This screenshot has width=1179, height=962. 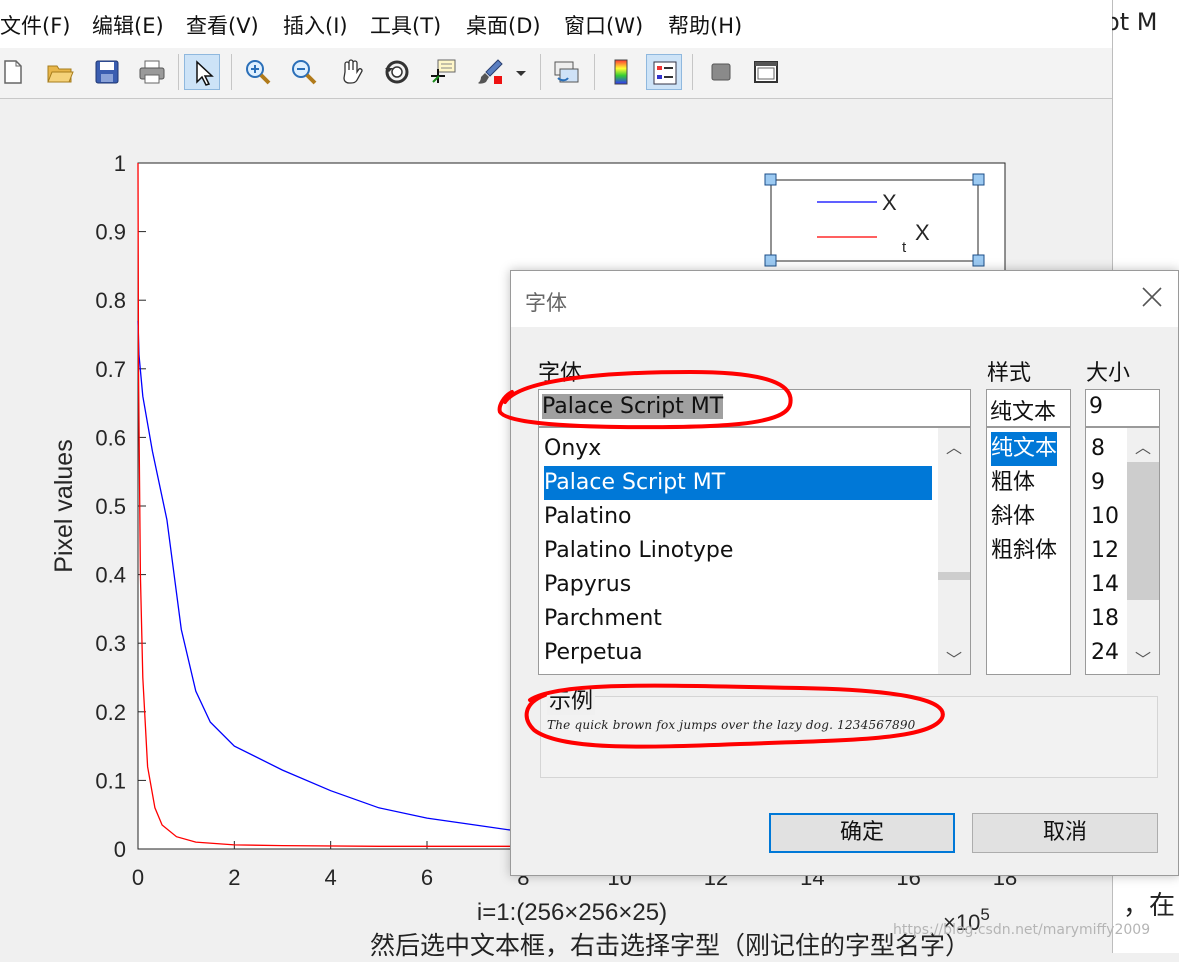 I want to click on font-style-list: 纯文本 粗体 斜体 粗斜体, so click(x=1028, y=551).